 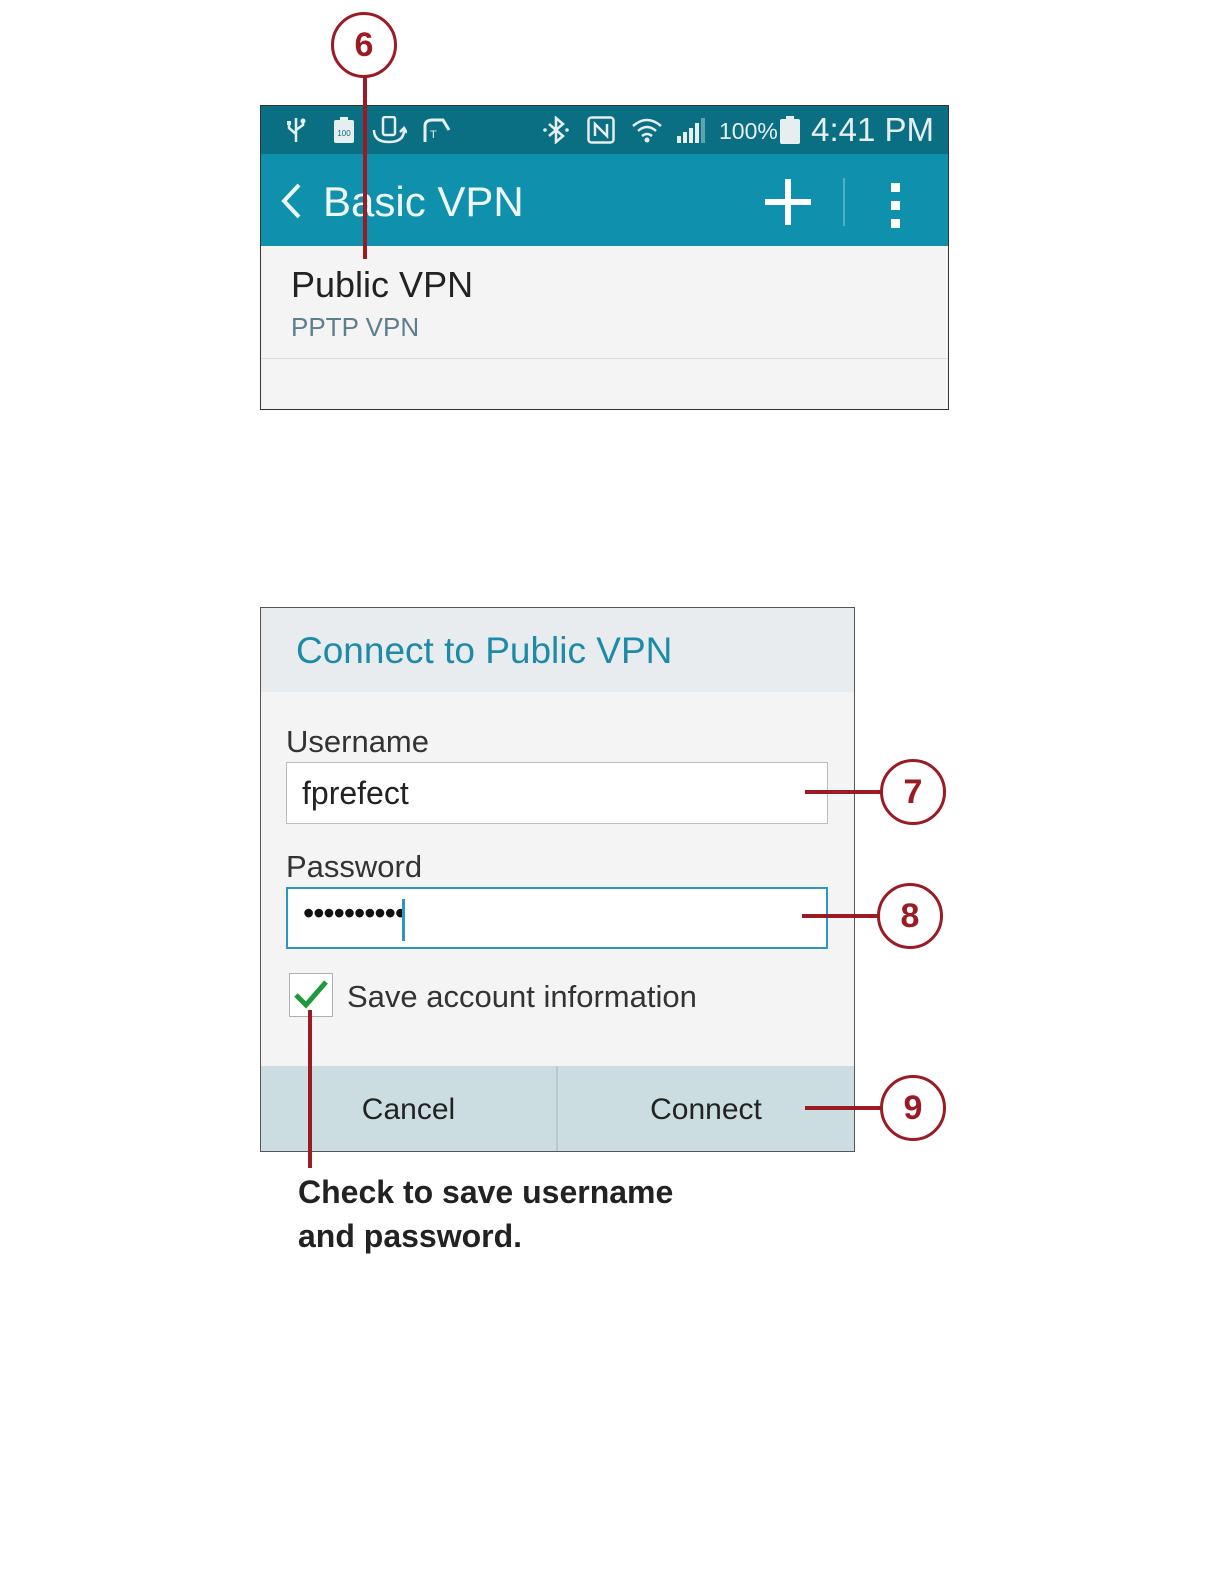 I want to click on bluetooth-icon, so click(x=556, y=130).